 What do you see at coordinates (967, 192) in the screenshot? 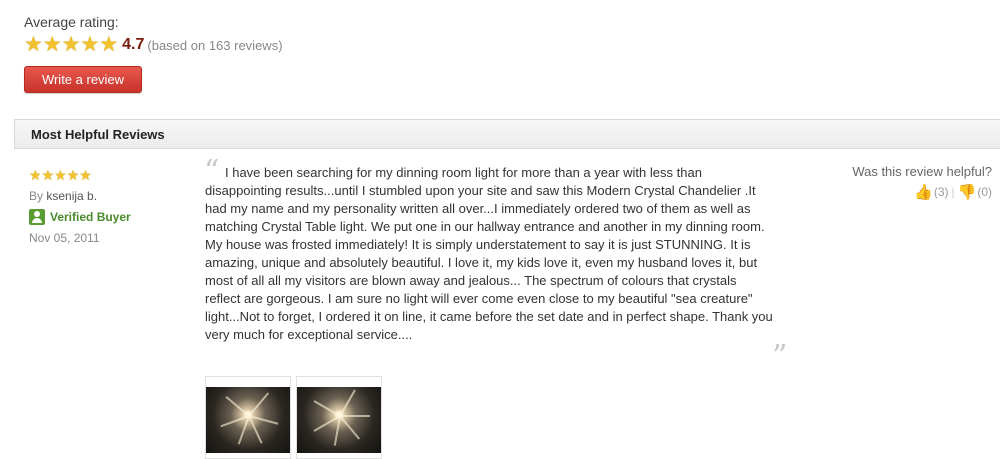
I see `thumbs-down-icon: 👎` at bounding box center [967, 192].